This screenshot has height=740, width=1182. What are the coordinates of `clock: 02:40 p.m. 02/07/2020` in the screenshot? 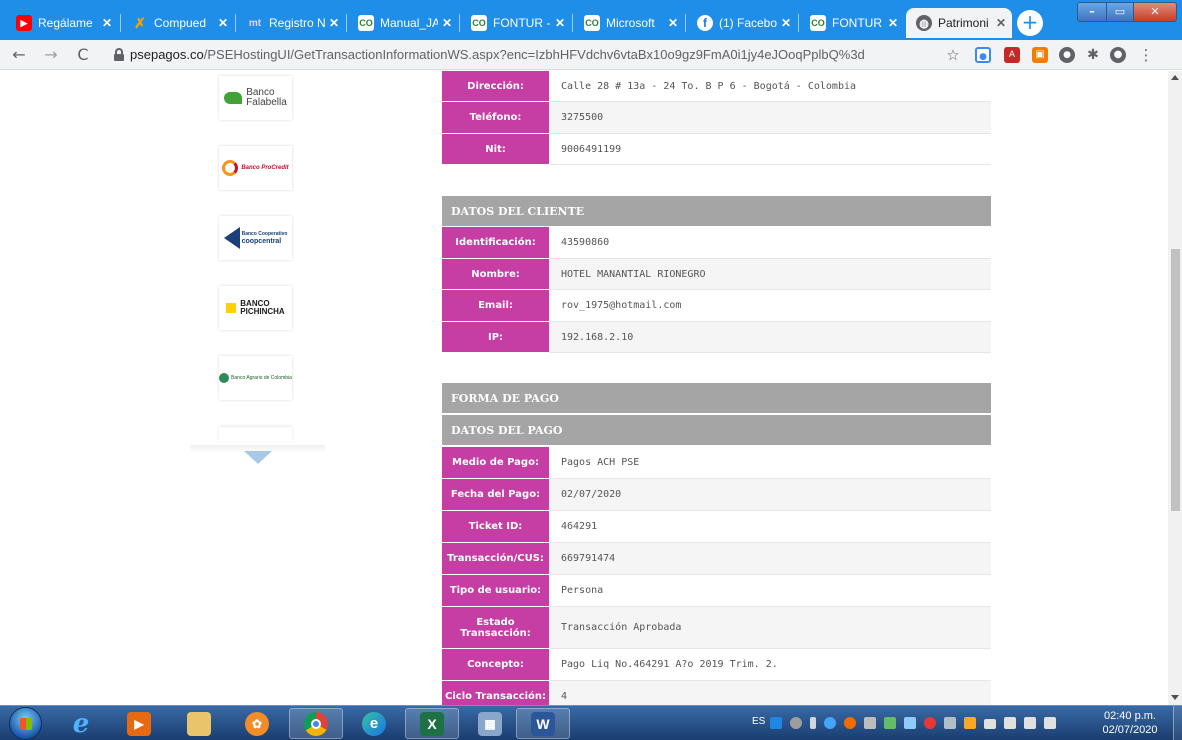 It's located at (1130, 723).